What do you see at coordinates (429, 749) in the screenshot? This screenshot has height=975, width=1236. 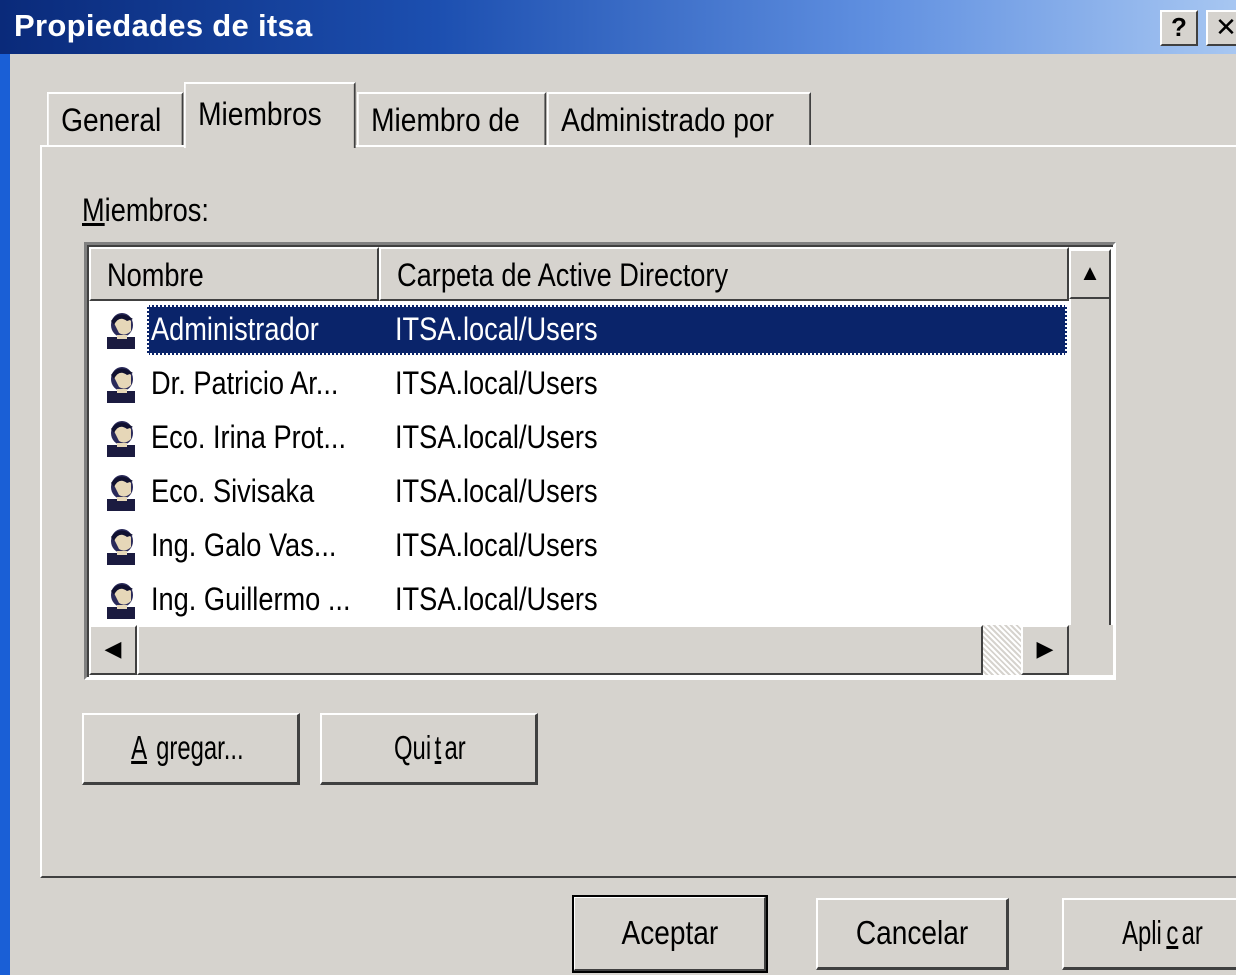 I see `remove-button: Qui tar` at bounding box center [429, 749].